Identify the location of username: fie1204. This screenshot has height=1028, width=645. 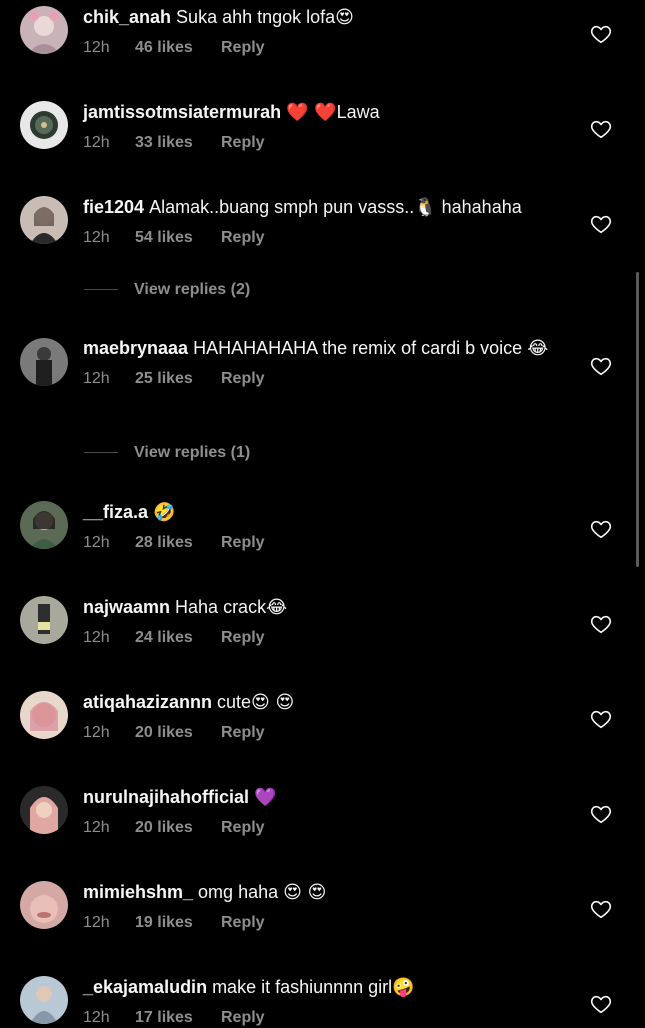
(113, 207).